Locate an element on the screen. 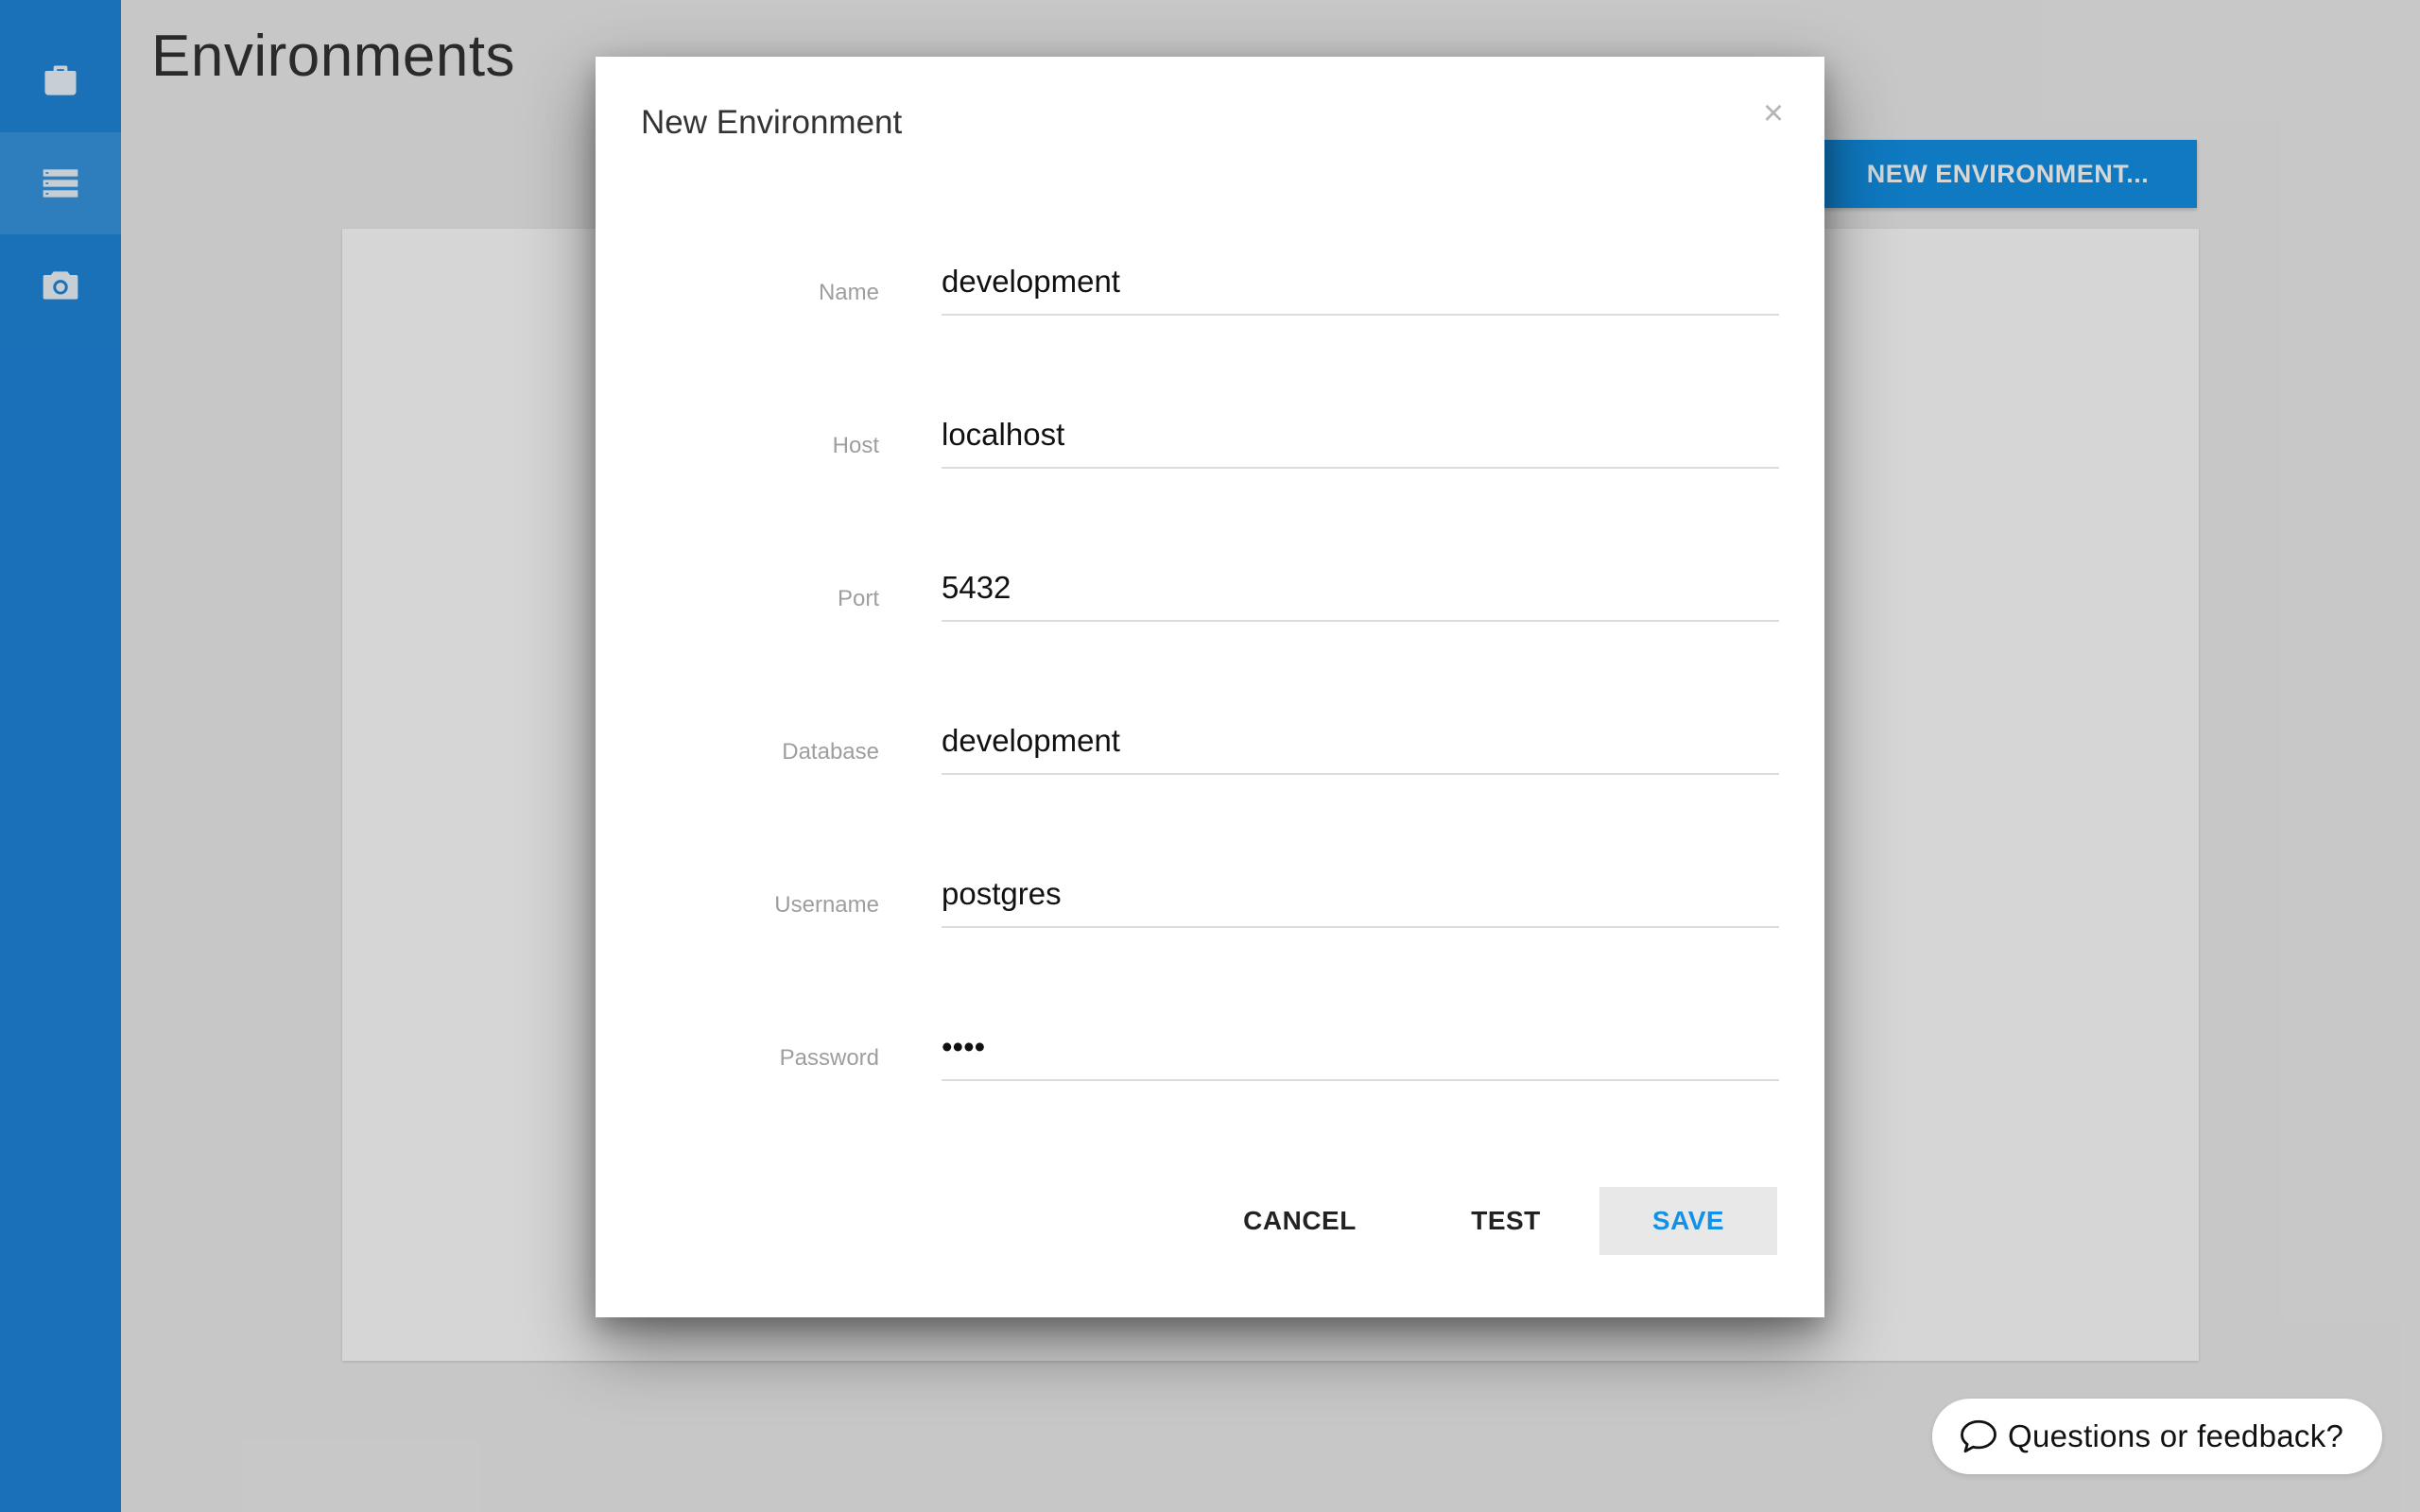 This screenshot has height=1512, width=2420. dialog-title: New Environment is located at coordinates (772, 122).